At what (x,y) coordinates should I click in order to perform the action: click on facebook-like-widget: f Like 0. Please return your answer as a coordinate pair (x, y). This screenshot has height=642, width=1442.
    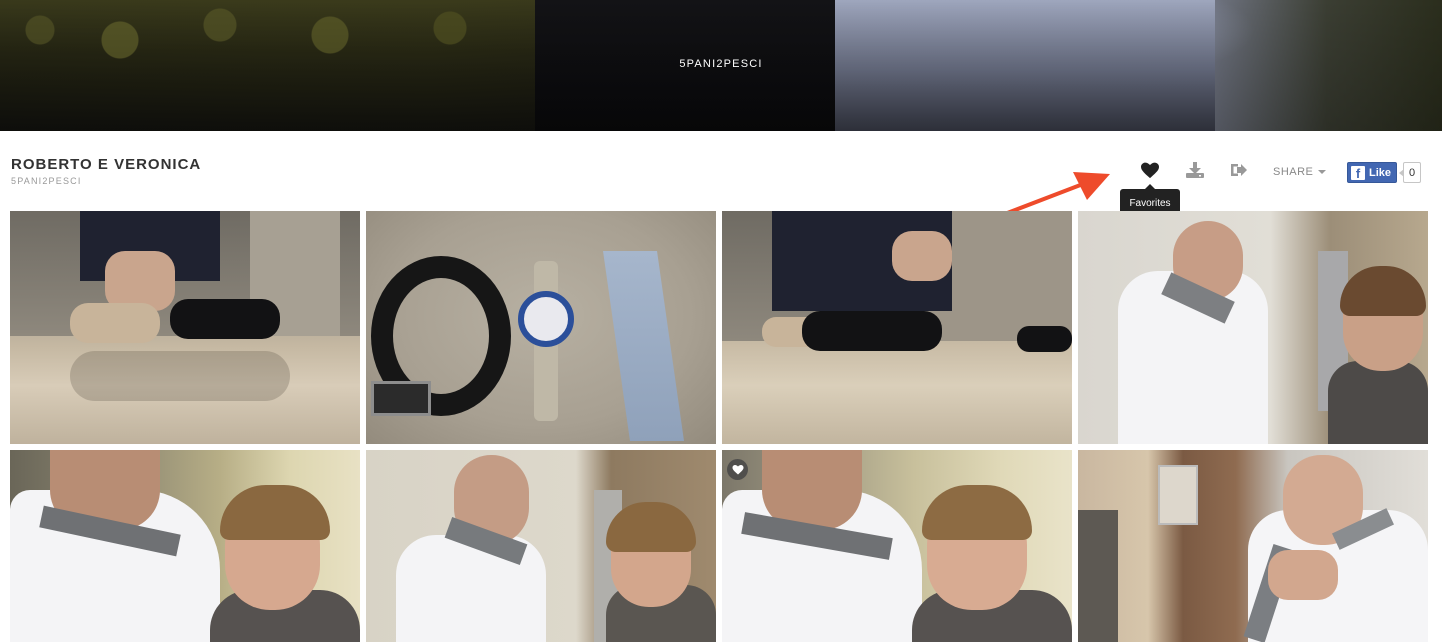
    Looking at the image, I should click on (1384, 172).